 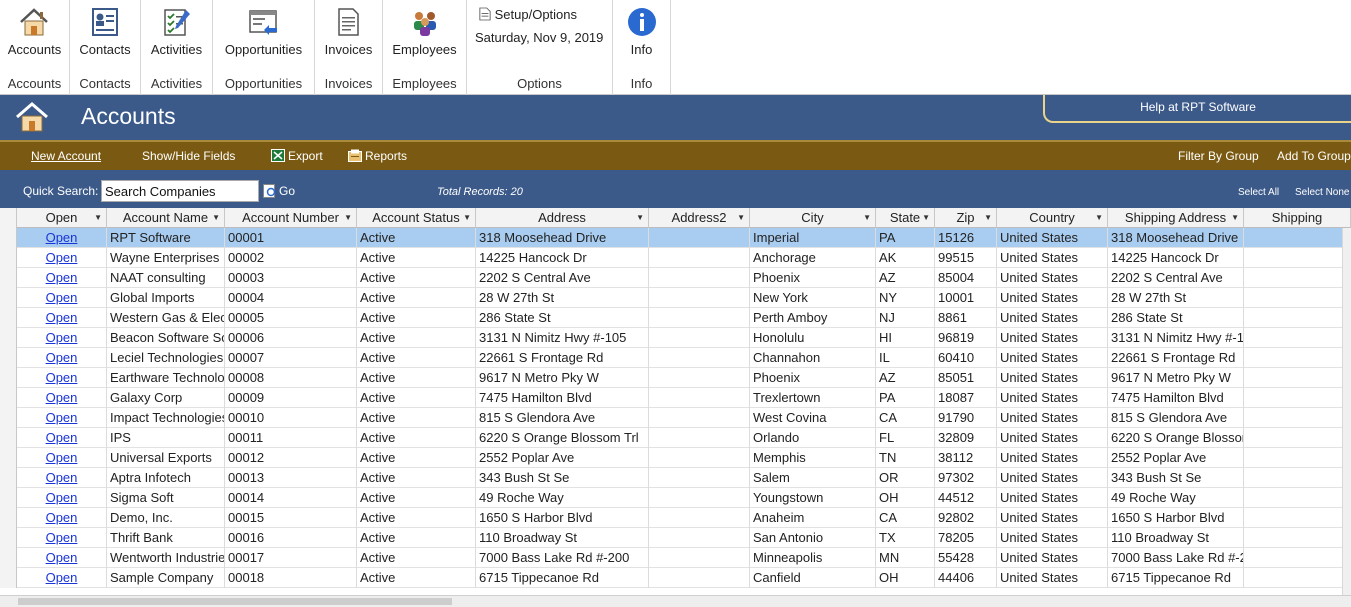 What do you see at coordinates (1297, 226) in the screenshot?
I see `column-header: Shipping Address2` at bounding box center [1297, 226].